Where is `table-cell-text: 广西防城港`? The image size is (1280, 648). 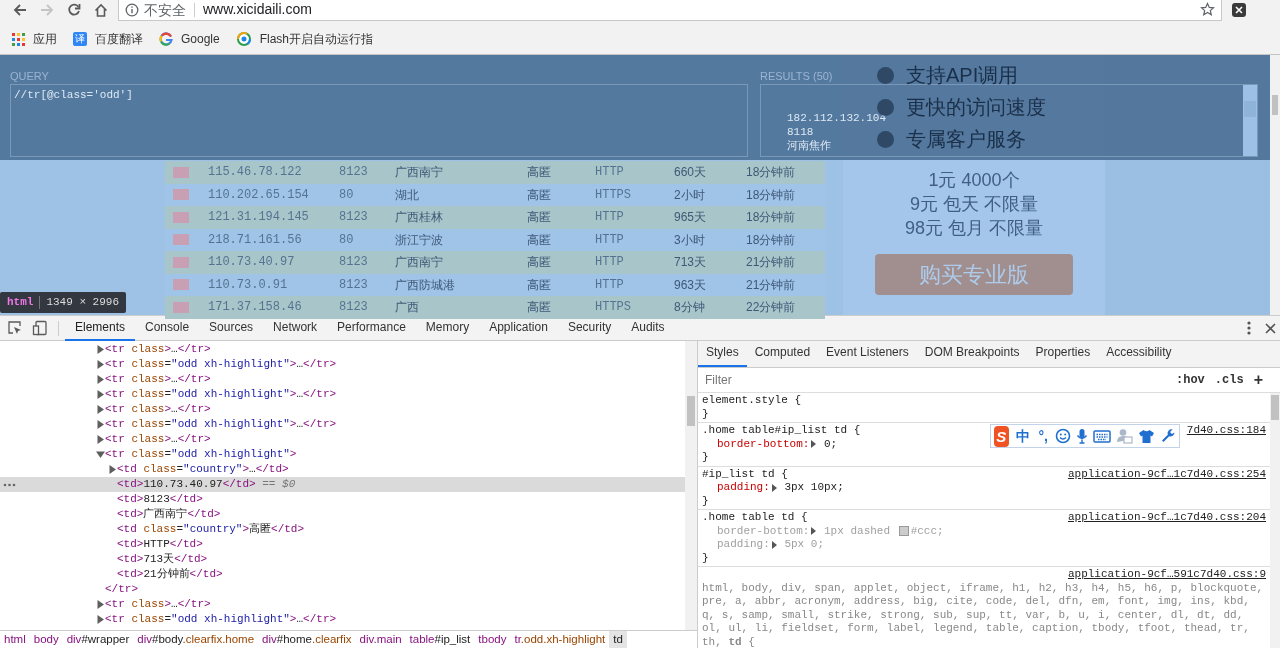
table-cell-text: 广西防城港 is located at coordinates (425, 285).